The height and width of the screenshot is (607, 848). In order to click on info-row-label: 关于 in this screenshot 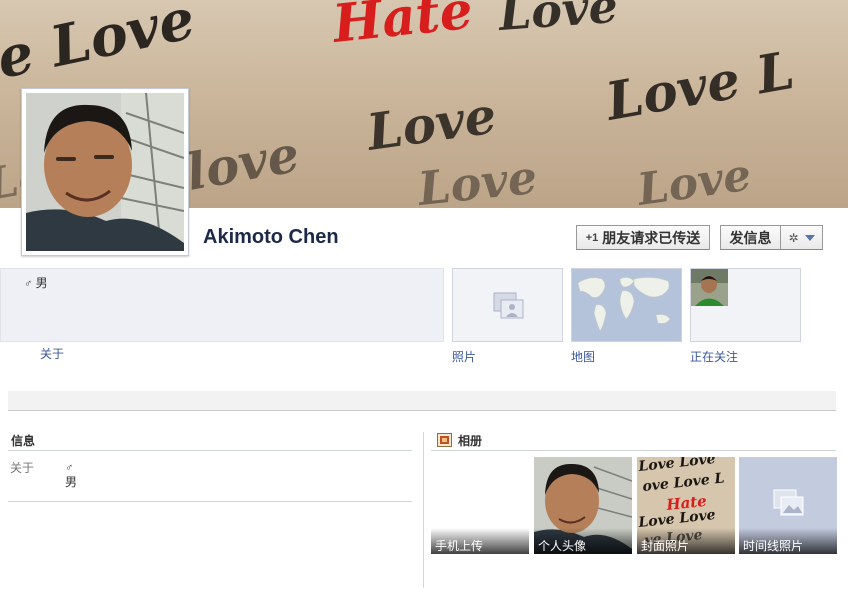, I will do `click(22, 468)`.